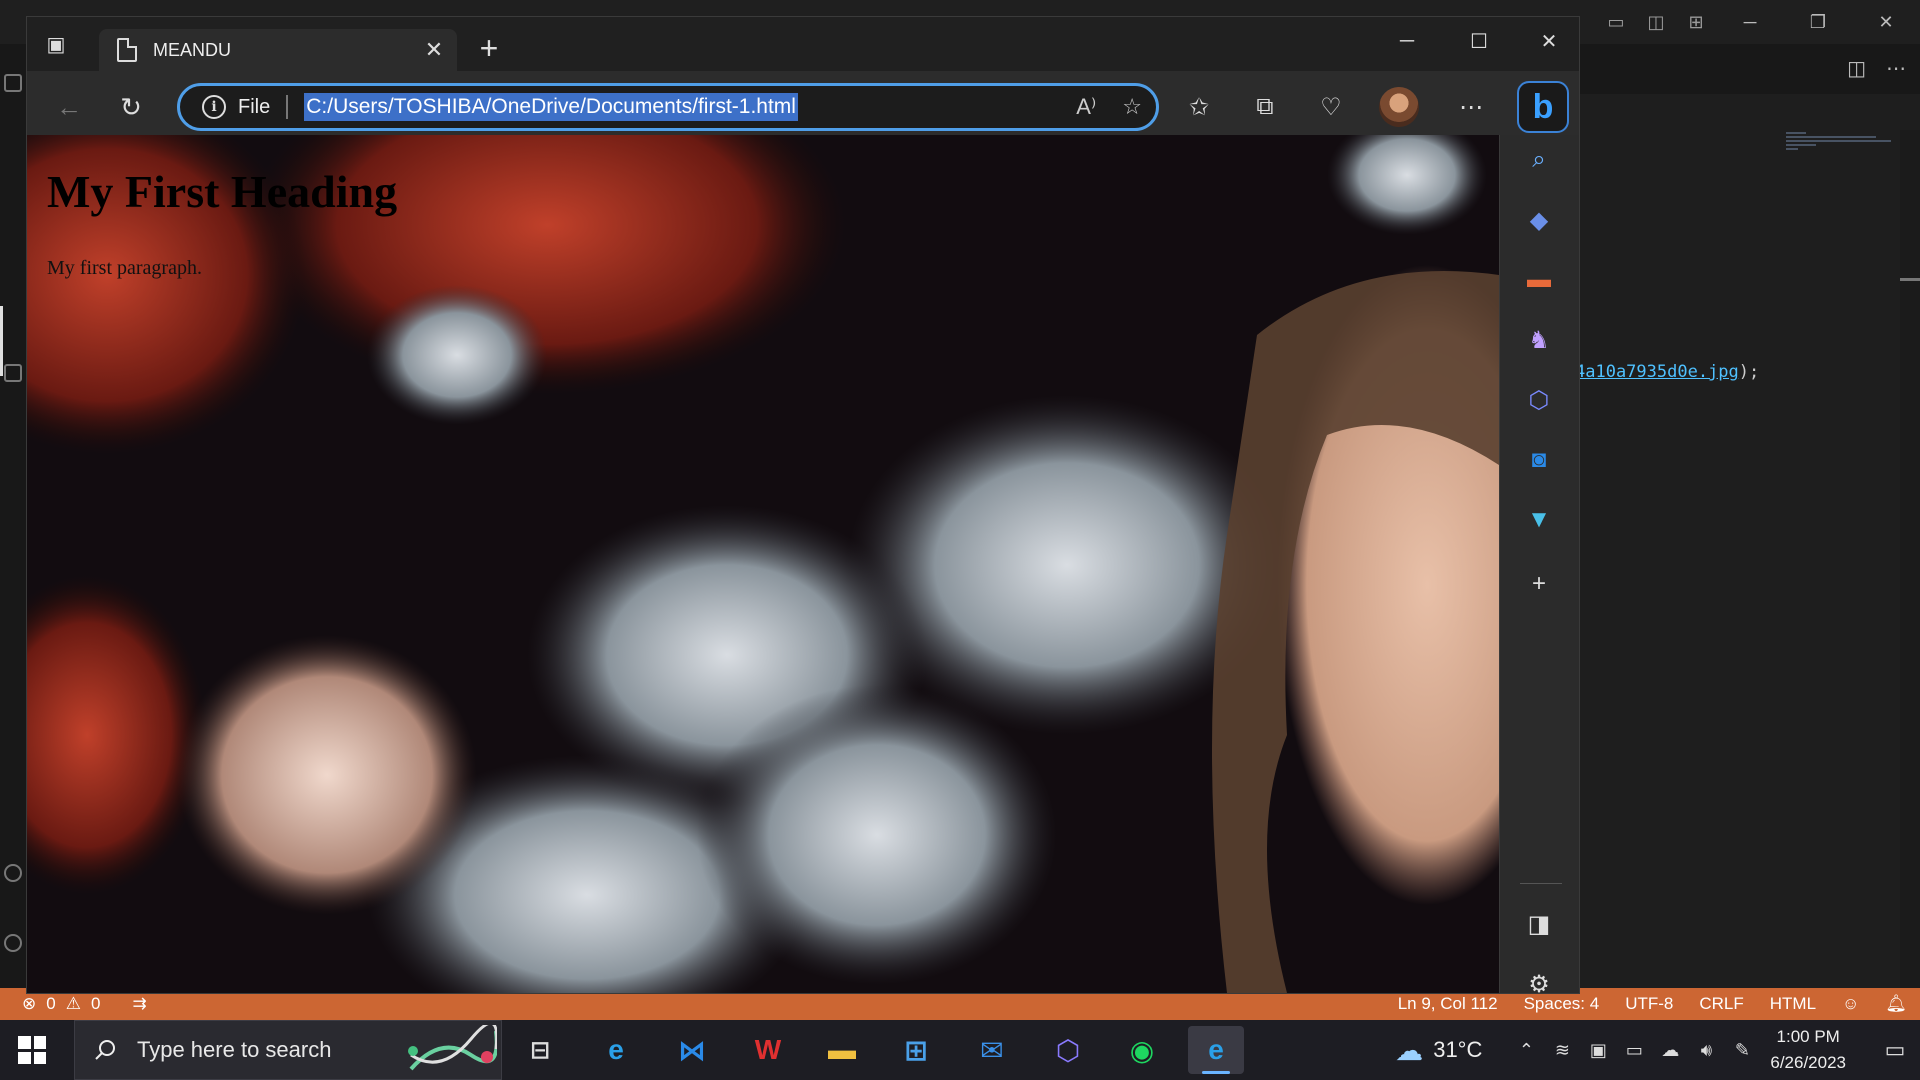 This screenshot has width=1920, height=1080. Describe the element at coordinates (434, 50) in the screenshot. I see `tab-close-icon: ✕` at that location.